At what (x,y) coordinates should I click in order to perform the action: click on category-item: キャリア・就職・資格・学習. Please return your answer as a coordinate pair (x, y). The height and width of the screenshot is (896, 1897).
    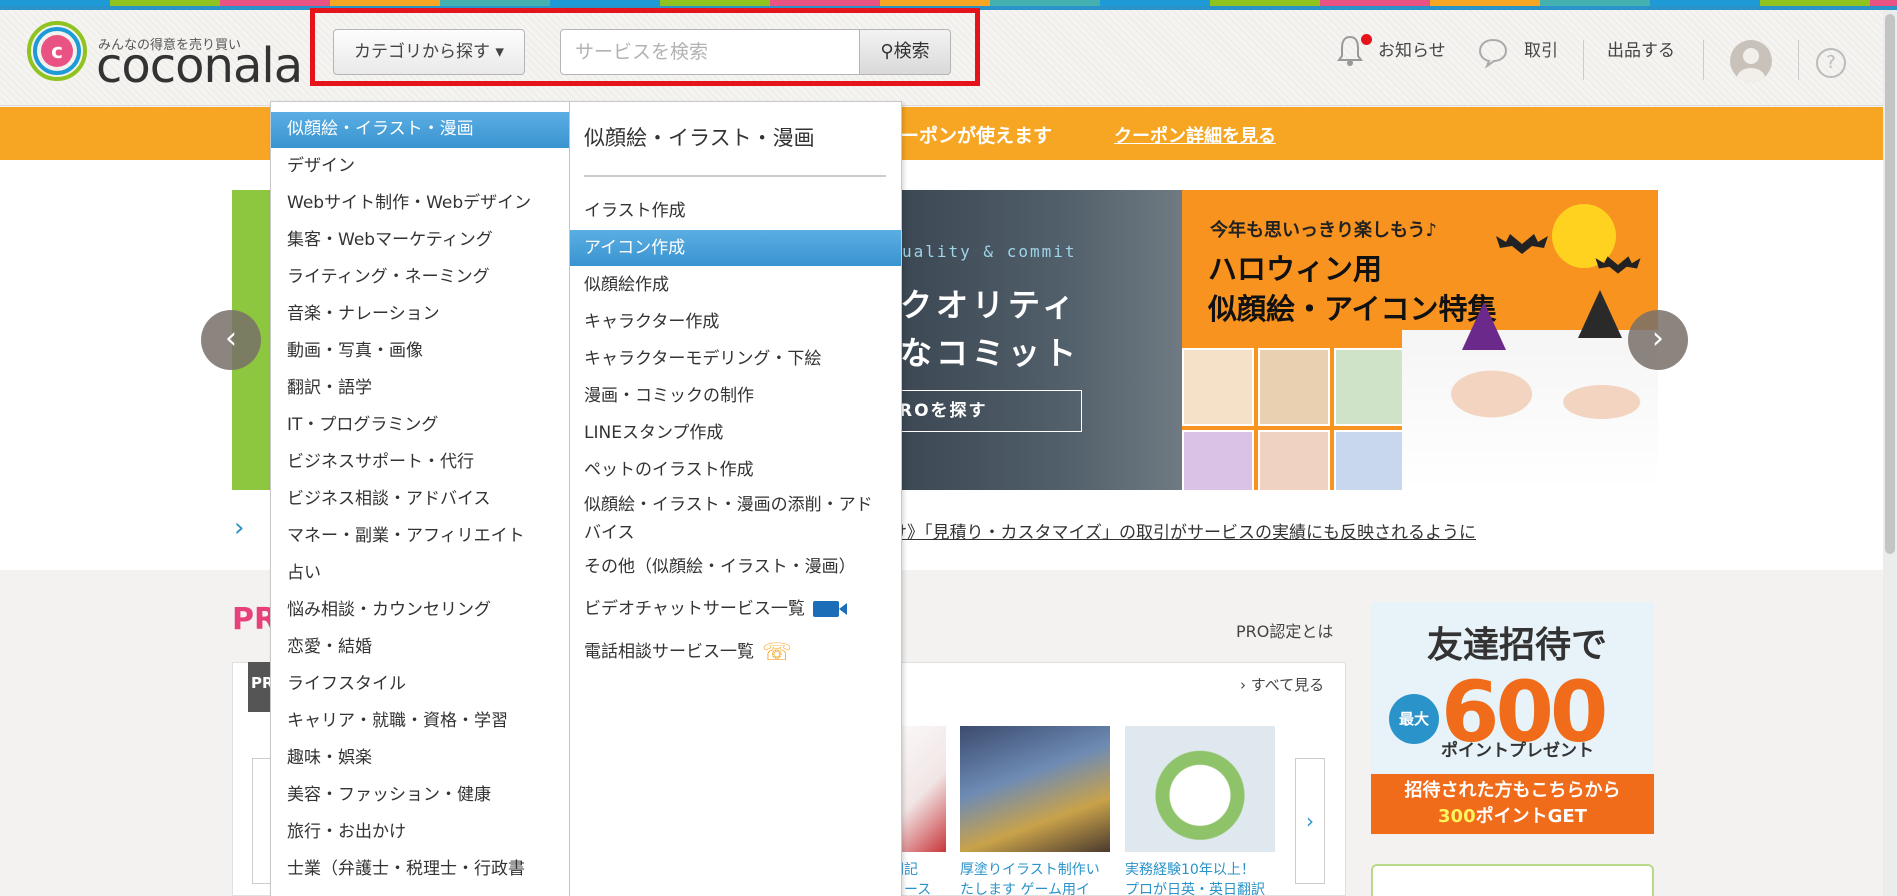
    Looking at the image, I should click on (420, 722).